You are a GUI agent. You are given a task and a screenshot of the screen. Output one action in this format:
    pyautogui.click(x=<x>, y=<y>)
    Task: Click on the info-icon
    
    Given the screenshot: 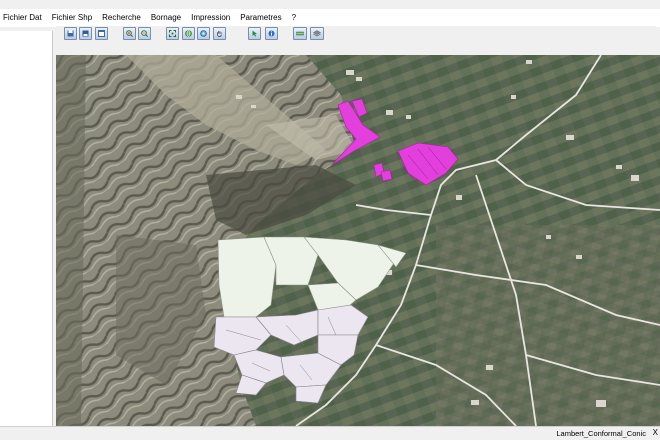 What is the action you would take?
    pyautogui.click(x=271, y=33)
    